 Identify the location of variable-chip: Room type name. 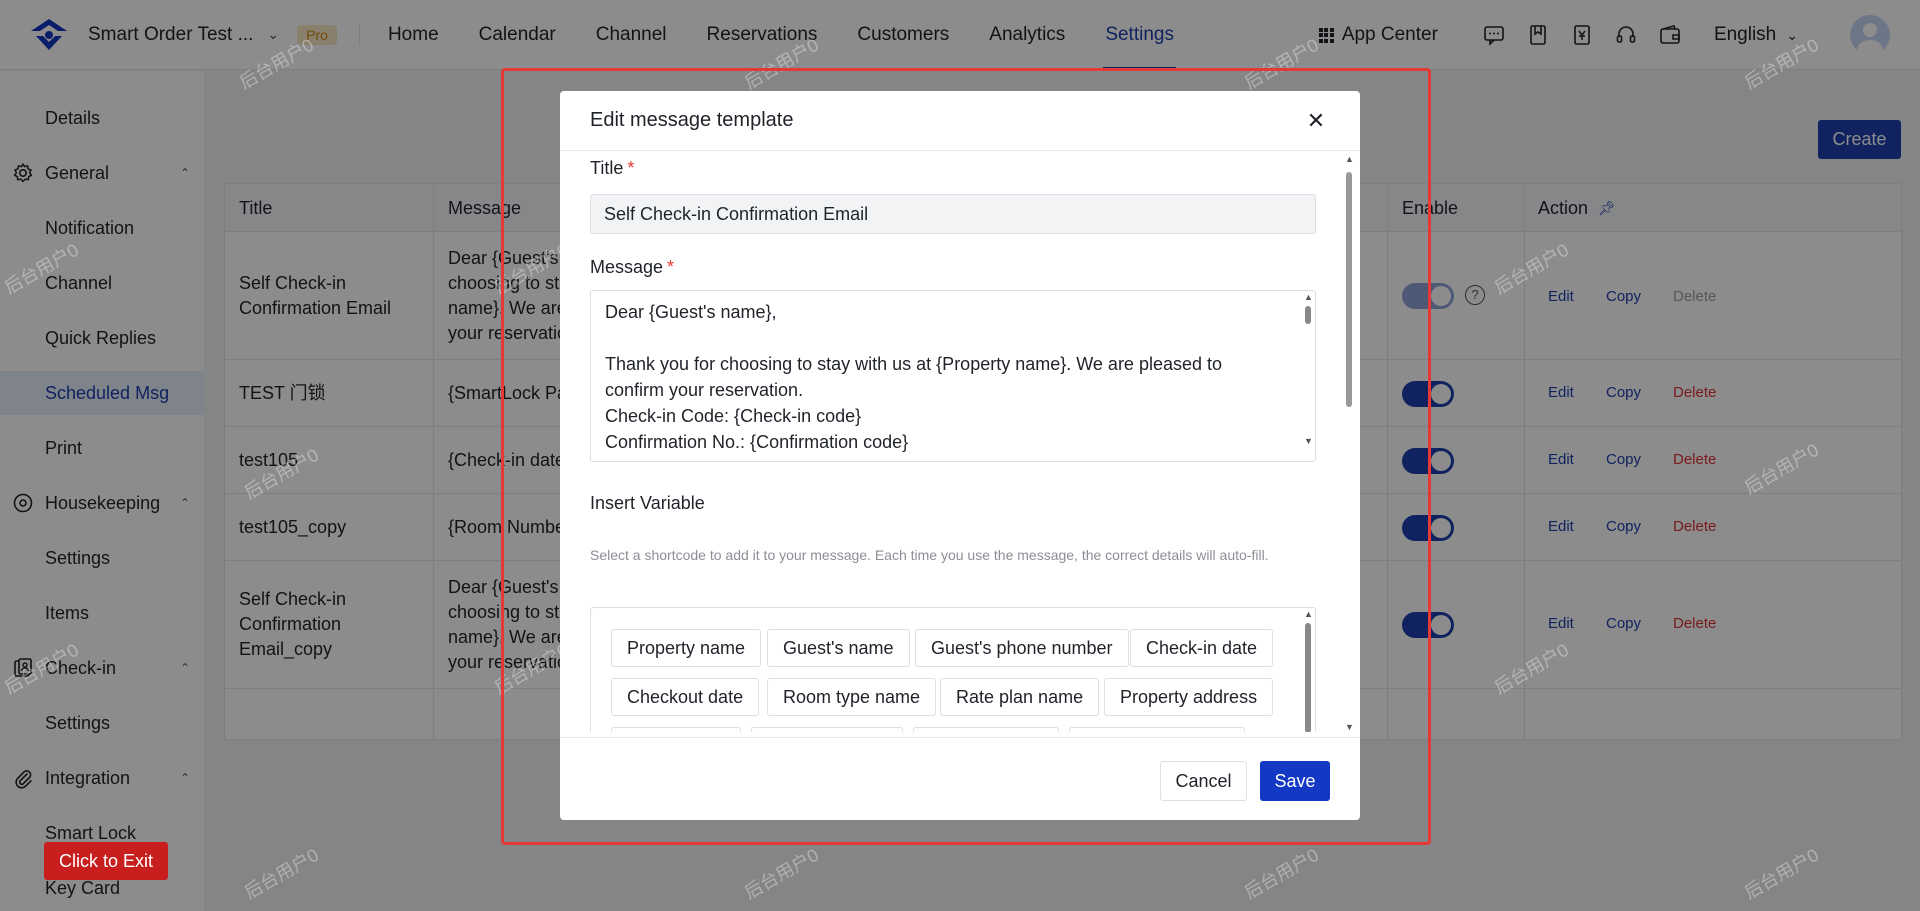
(852, 697).